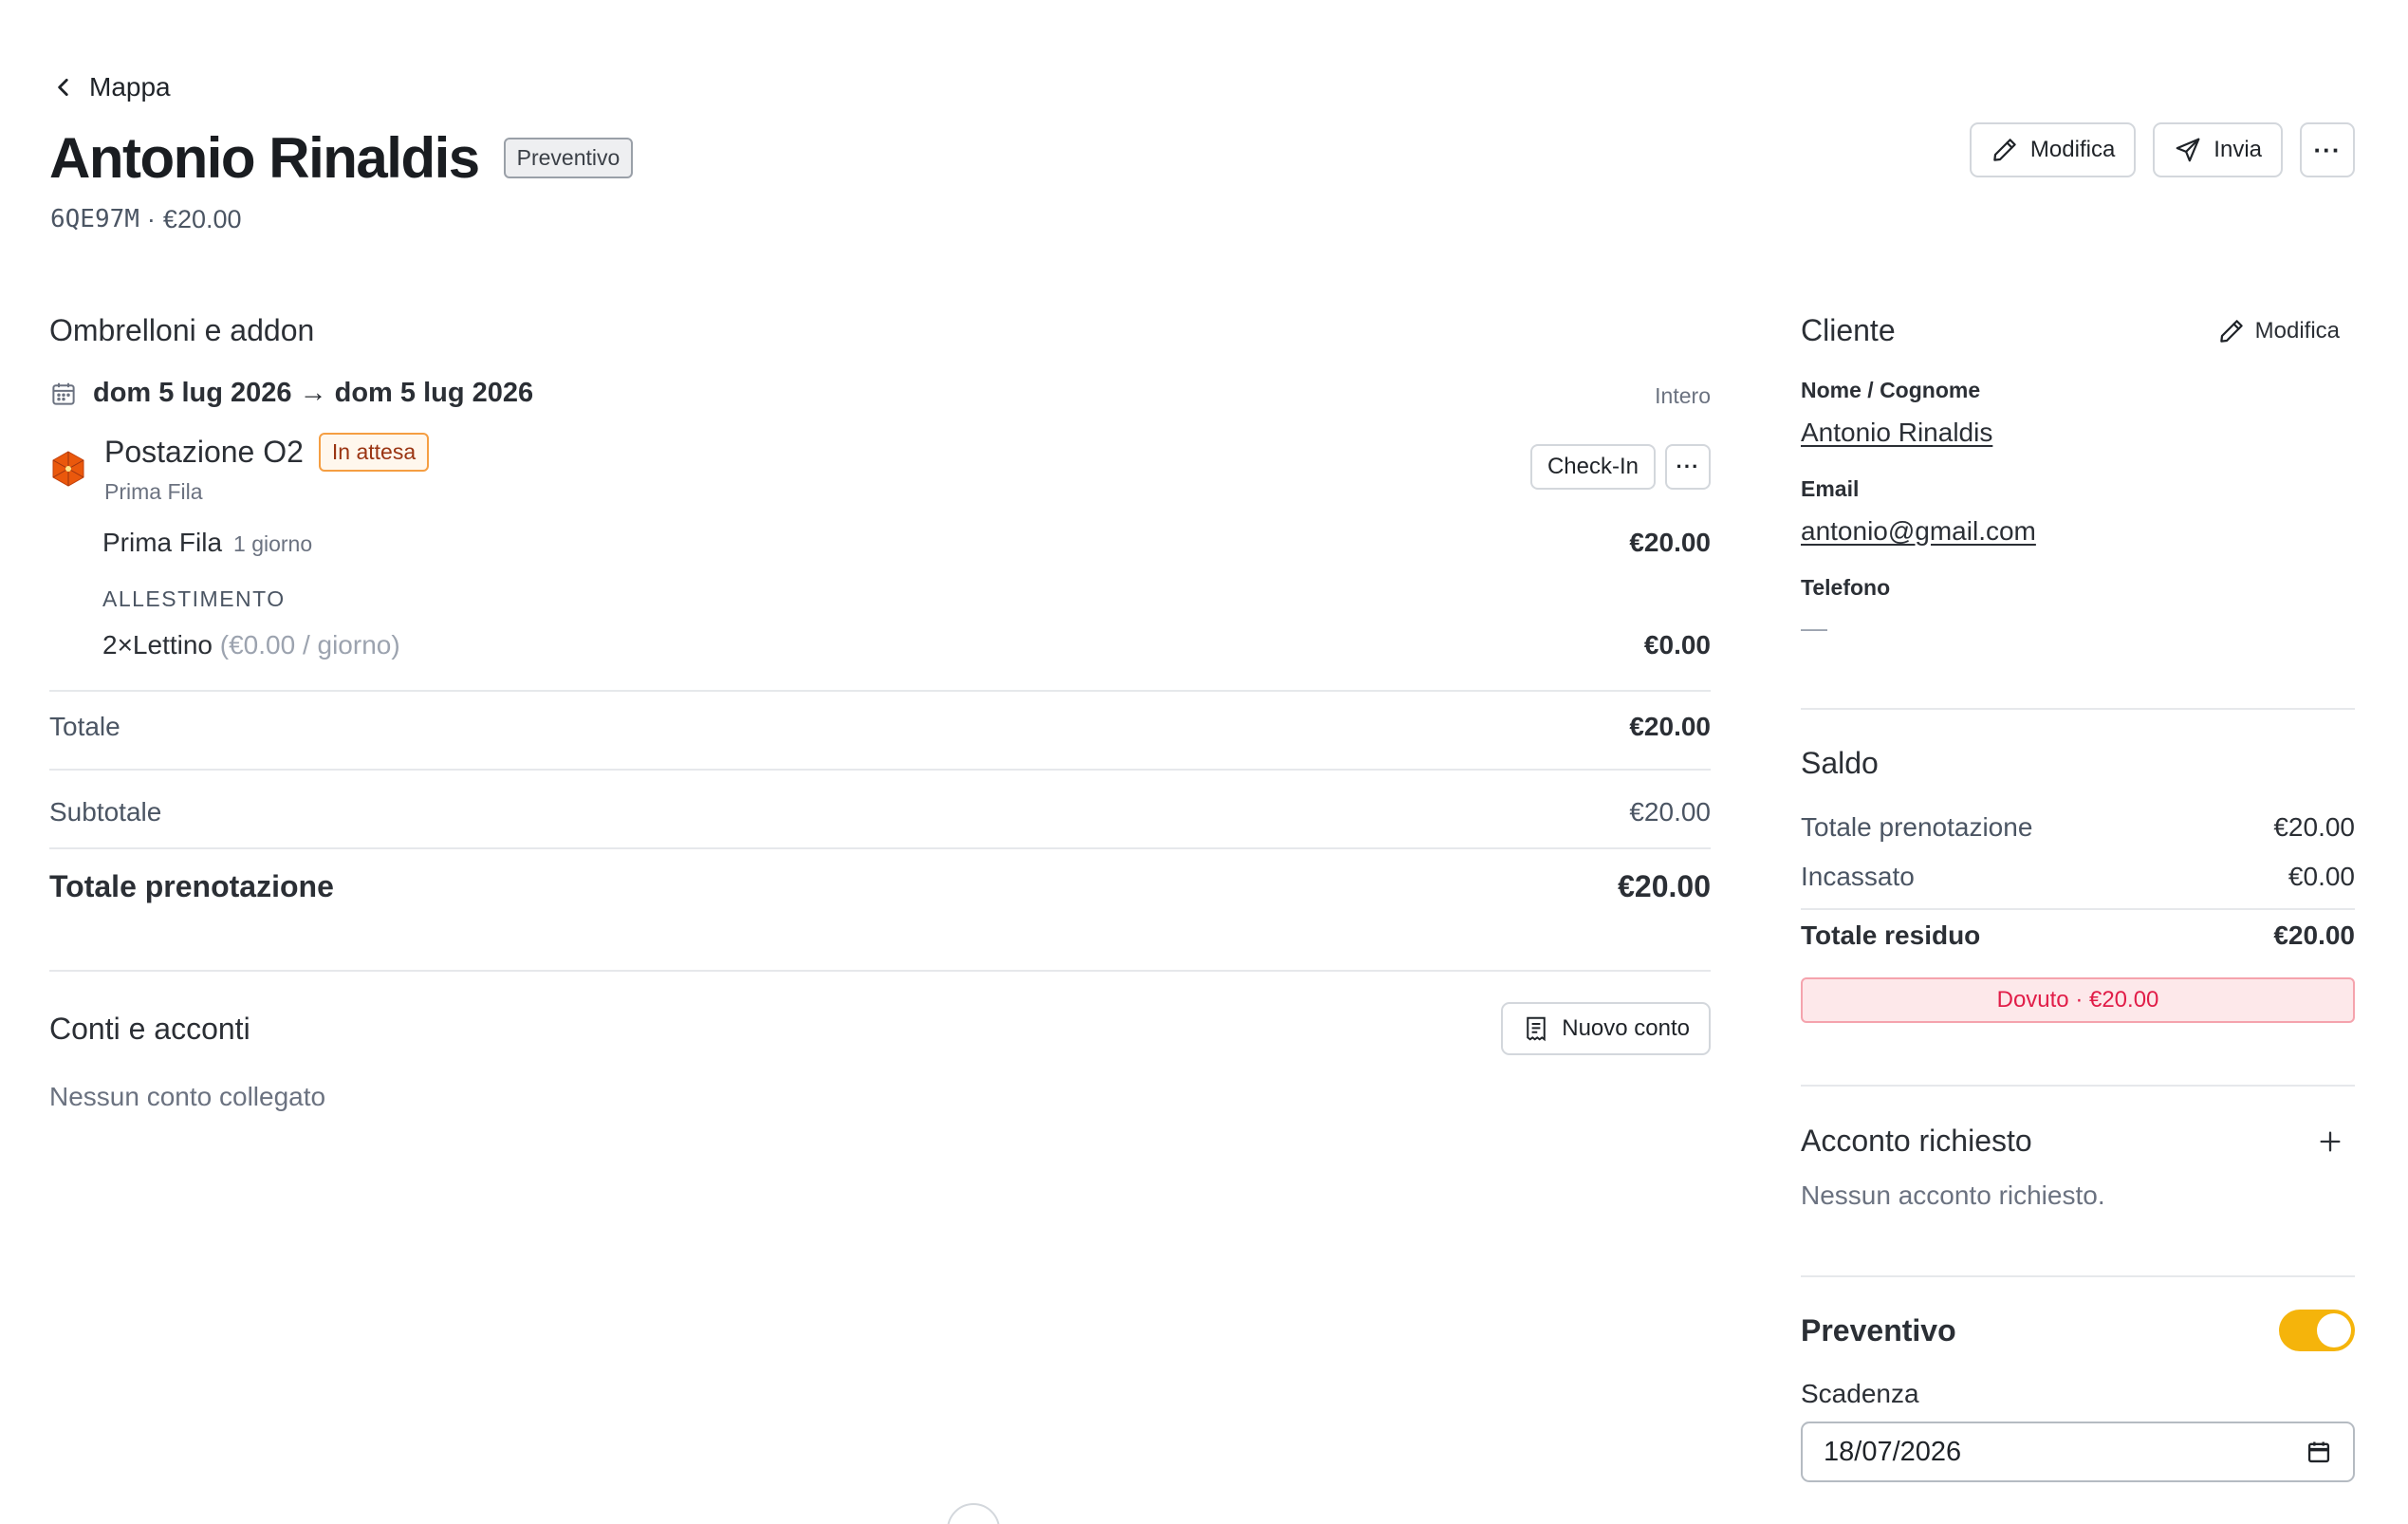  I want to click on station-info: Postazione O2 In attesa Prima Fila, so click(267, 469).